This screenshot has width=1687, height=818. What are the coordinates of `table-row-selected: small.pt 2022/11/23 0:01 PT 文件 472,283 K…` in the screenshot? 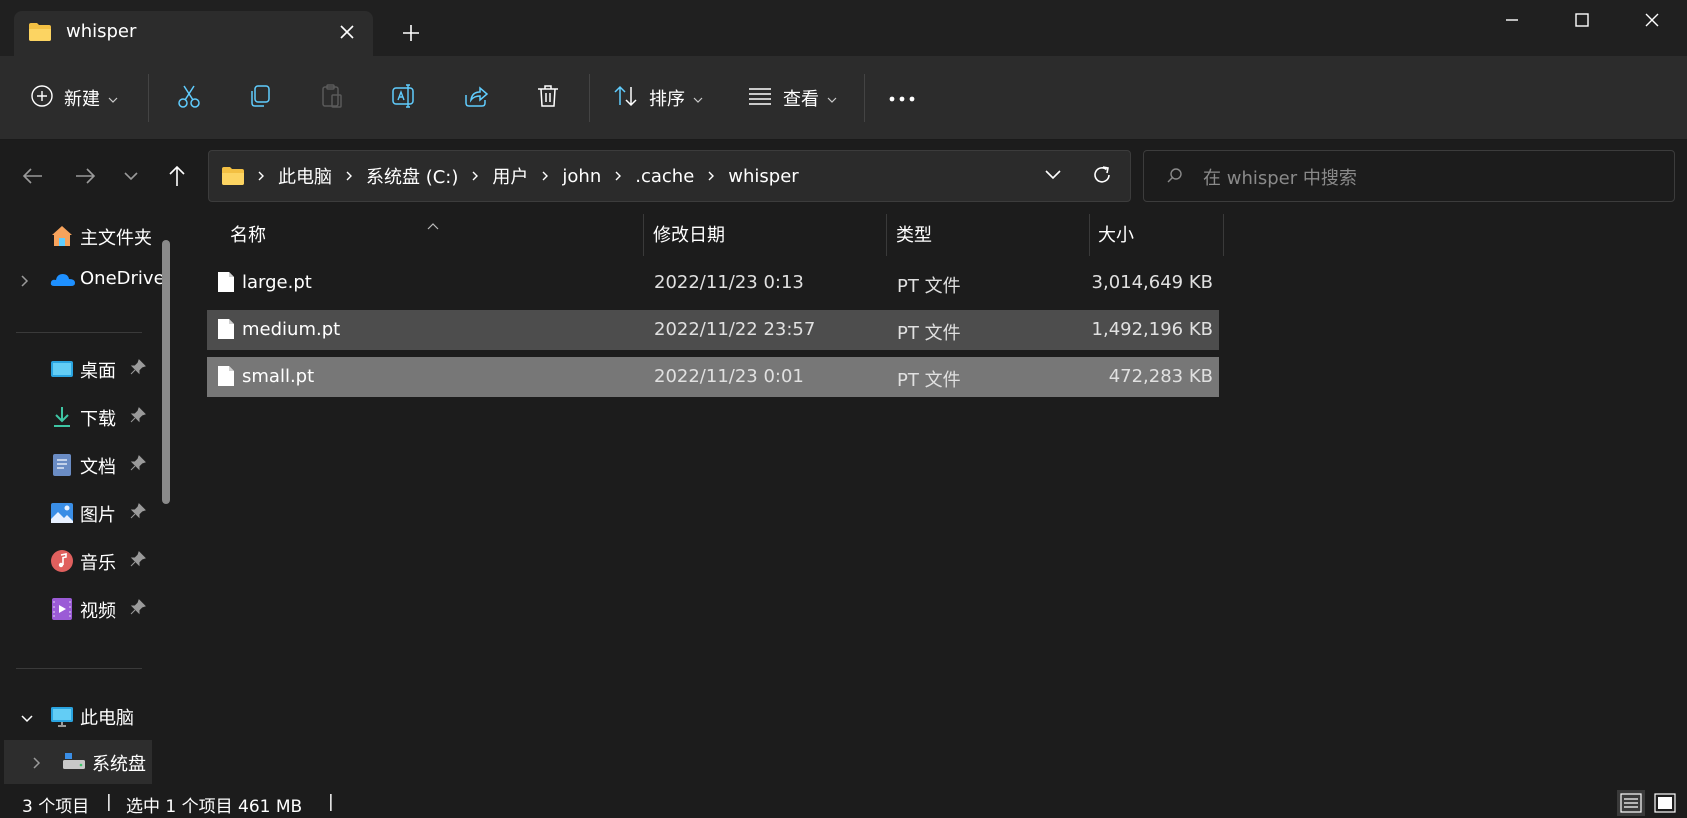 It's located at (713, 377).